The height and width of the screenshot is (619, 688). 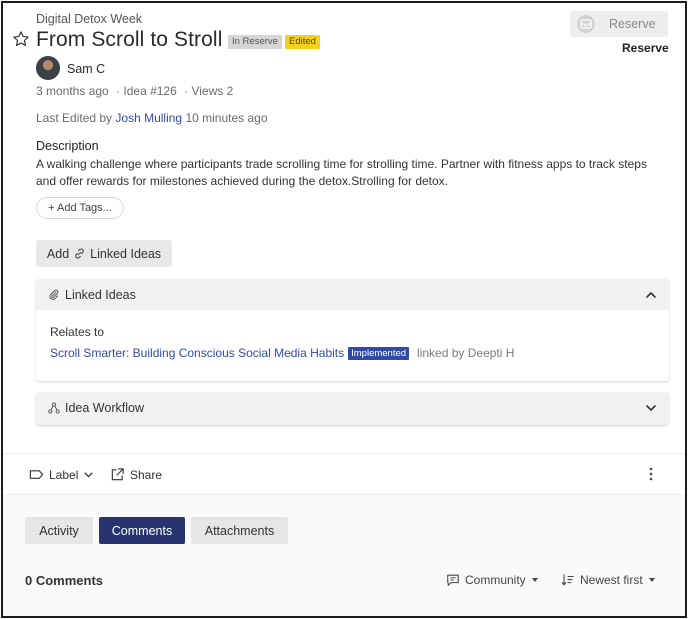 What do you see at coordinates (48, 68) in the screenshot?
I see `avatar` at bounding box center [48, 68].